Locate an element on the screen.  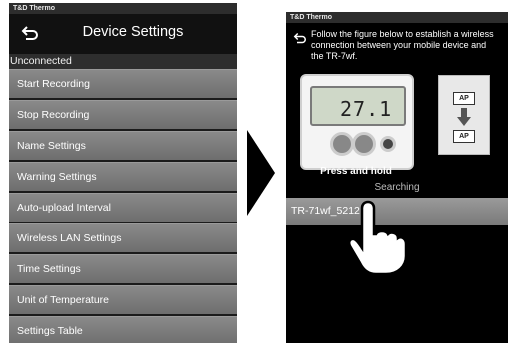
menu-item-auto-upload-interval: Auto-upload Interval is located at coordinates (123, 207).